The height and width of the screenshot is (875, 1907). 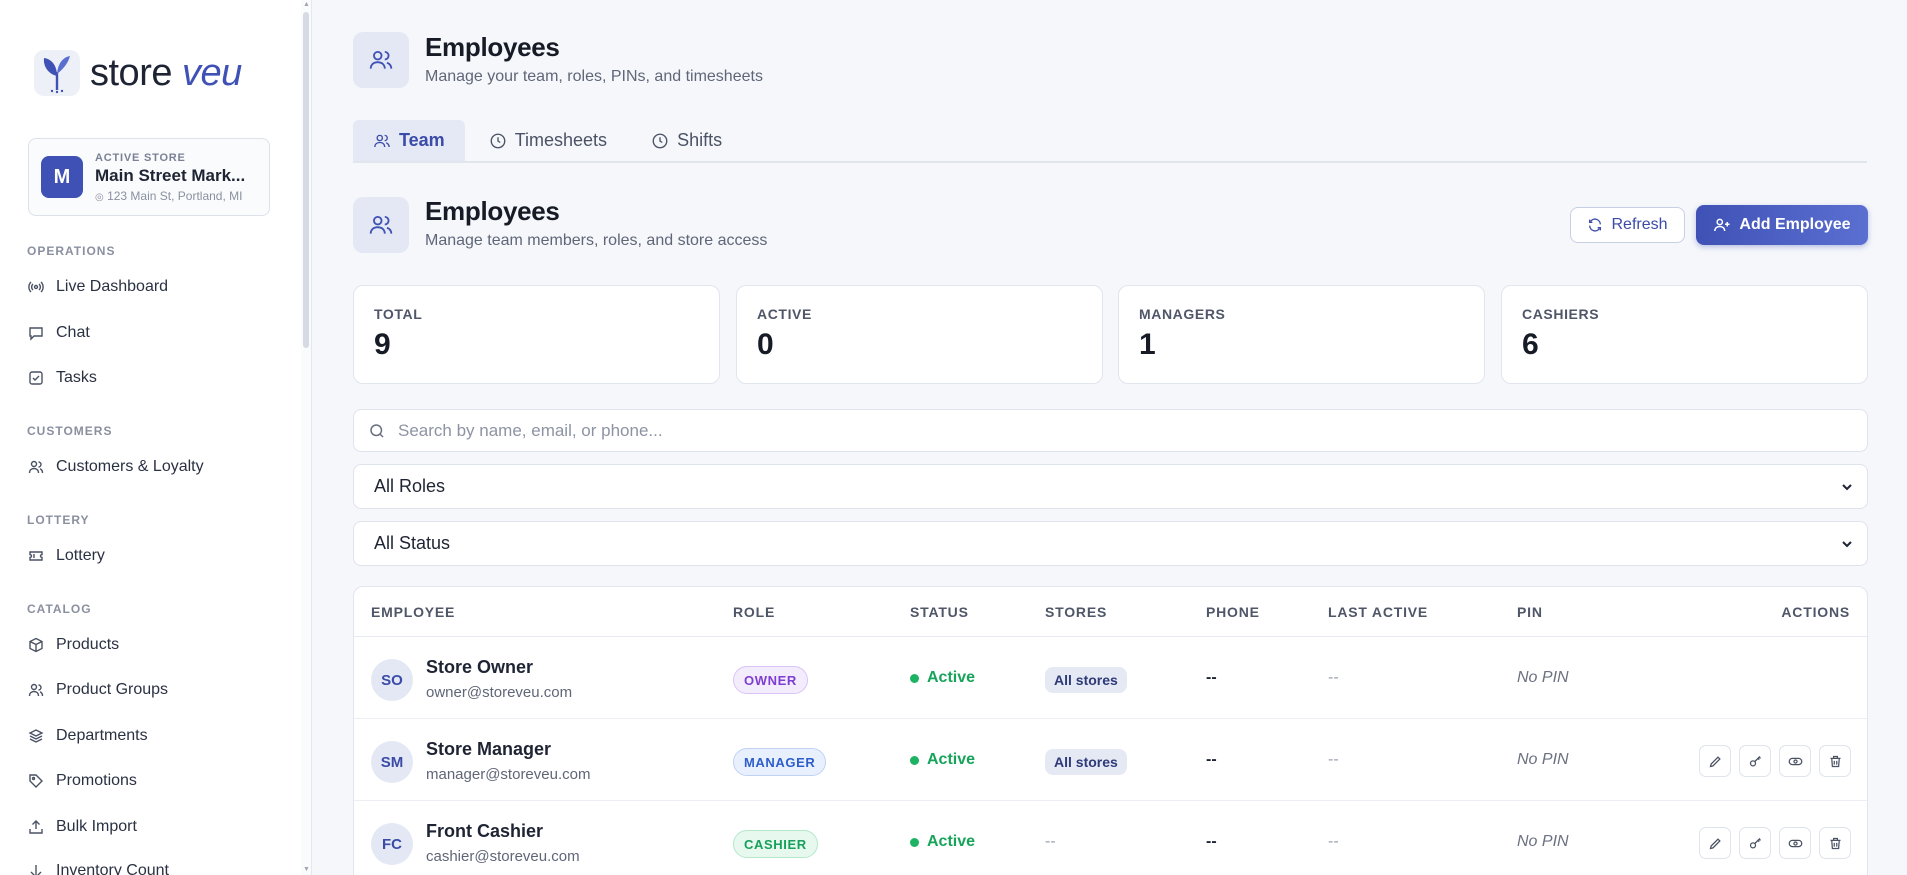 What do you see at coordinates (71, 251) in the screenshot?
I see `nav-section-operations: OPERATIONS` at bounding box center [71, 251].